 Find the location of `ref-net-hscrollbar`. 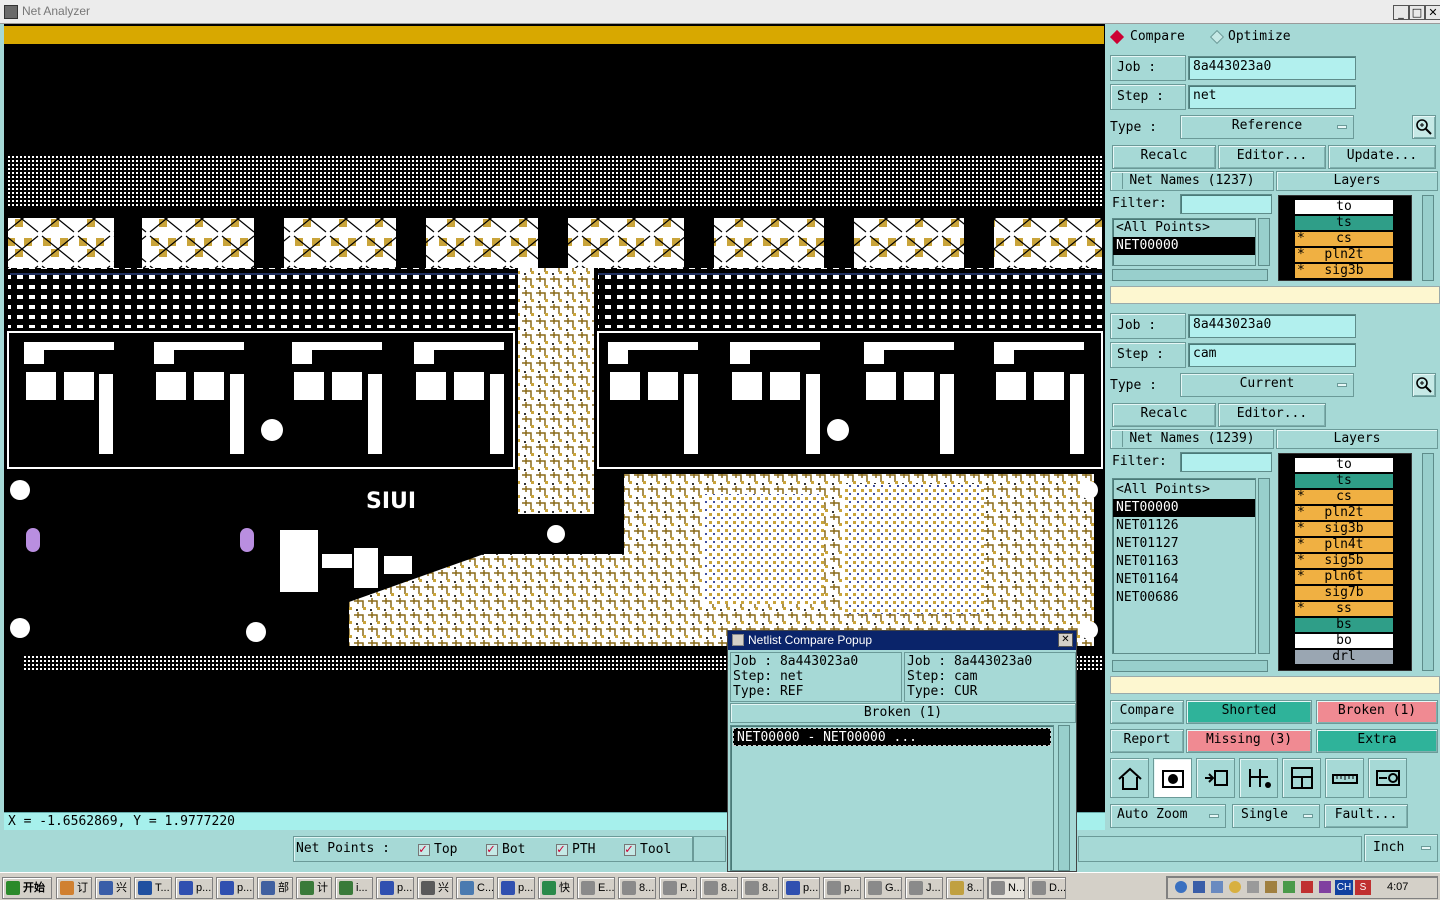

ref-net-hscrollbar is located at coordinates (1190, 275).